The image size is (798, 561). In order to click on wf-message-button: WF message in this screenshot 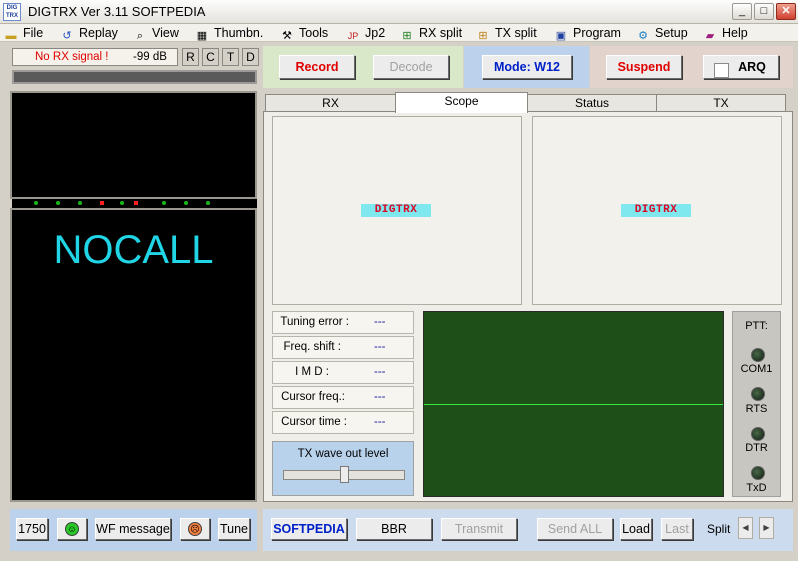, I will do `click(133, 529)`.